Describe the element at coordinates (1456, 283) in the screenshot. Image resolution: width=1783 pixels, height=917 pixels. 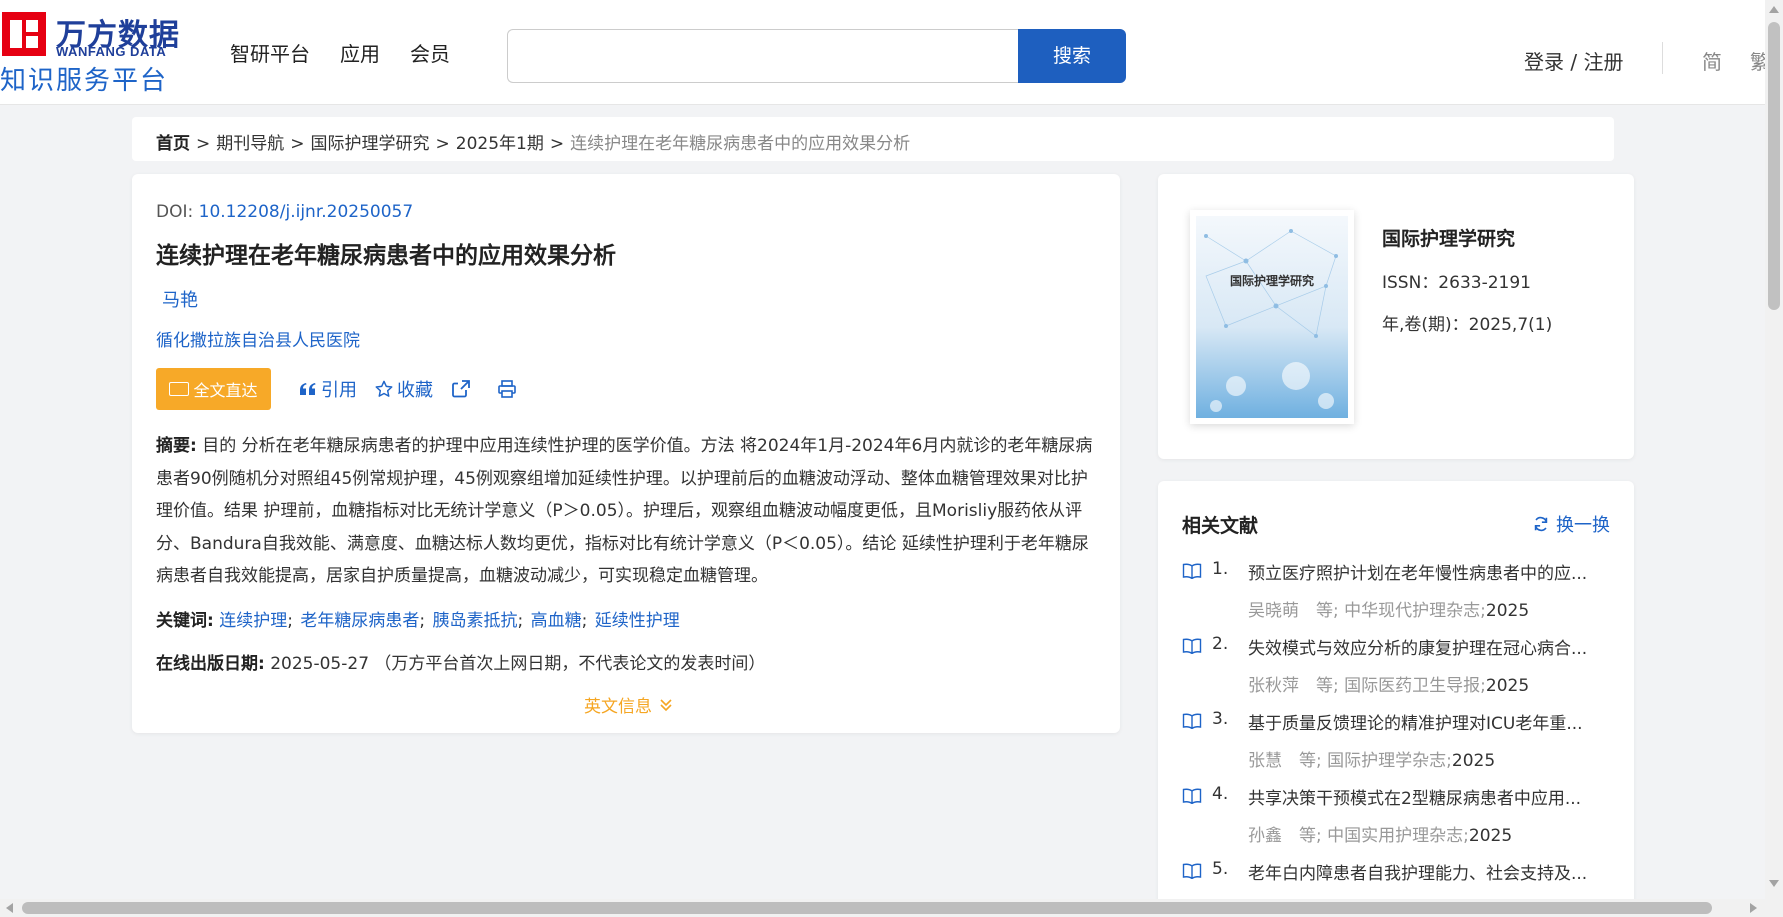
I see `journal-issn: ISSN：2633-2191` at that location.